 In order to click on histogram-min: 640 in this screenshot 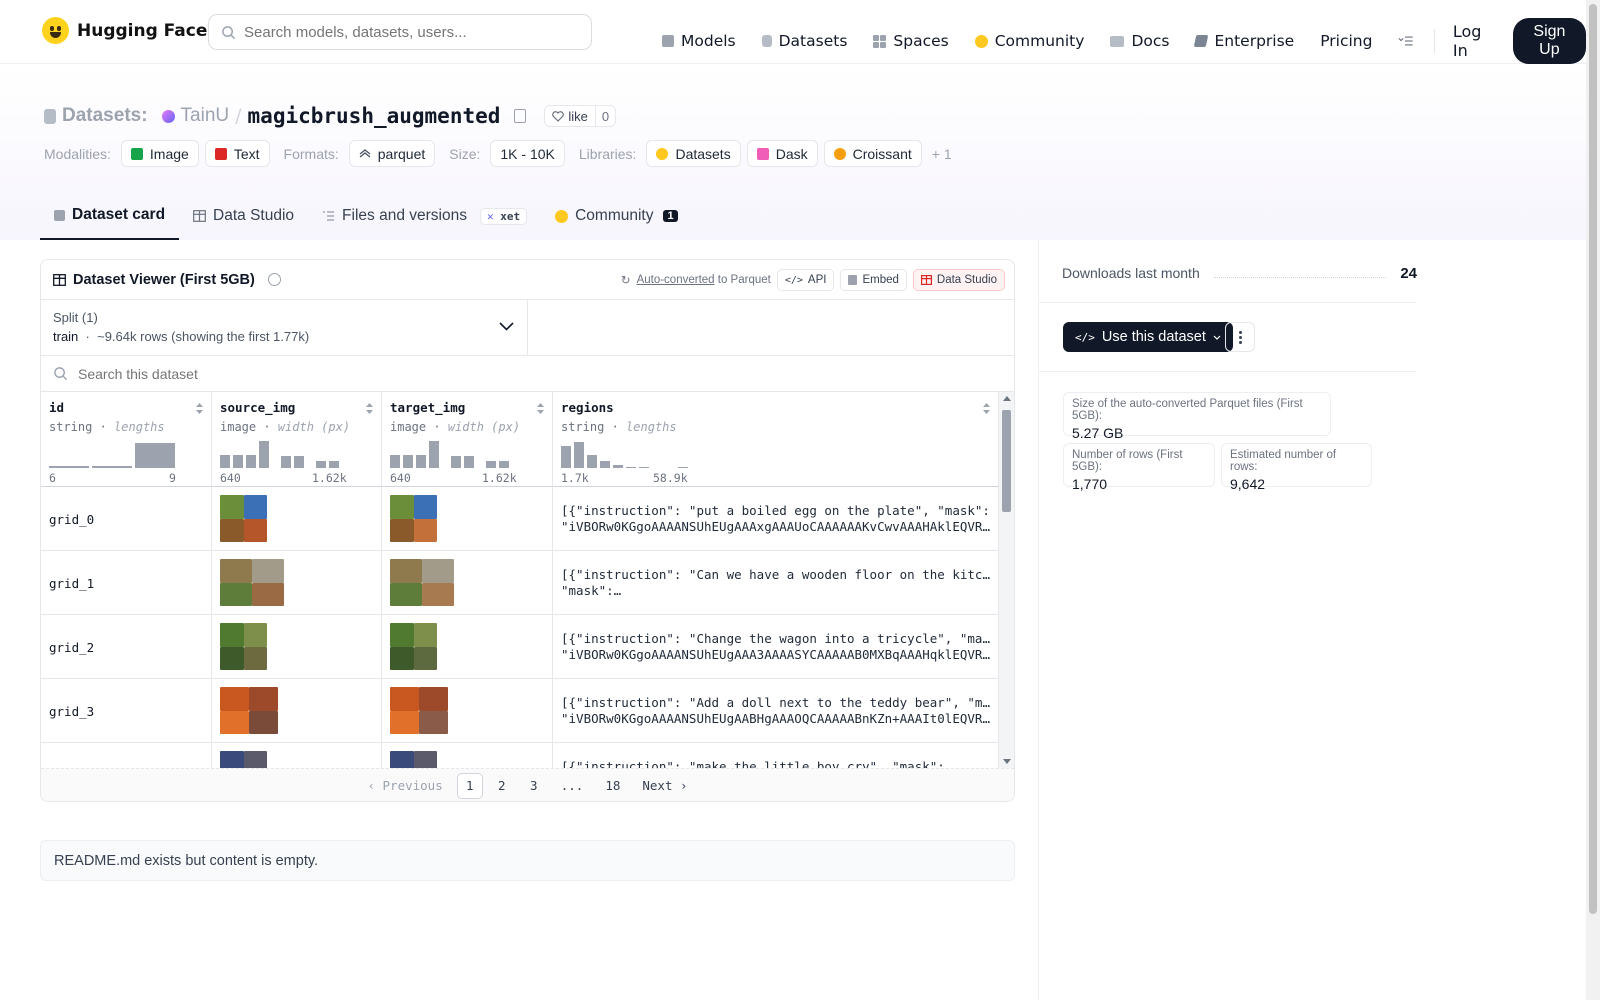, I will do `click(400, 478)`.